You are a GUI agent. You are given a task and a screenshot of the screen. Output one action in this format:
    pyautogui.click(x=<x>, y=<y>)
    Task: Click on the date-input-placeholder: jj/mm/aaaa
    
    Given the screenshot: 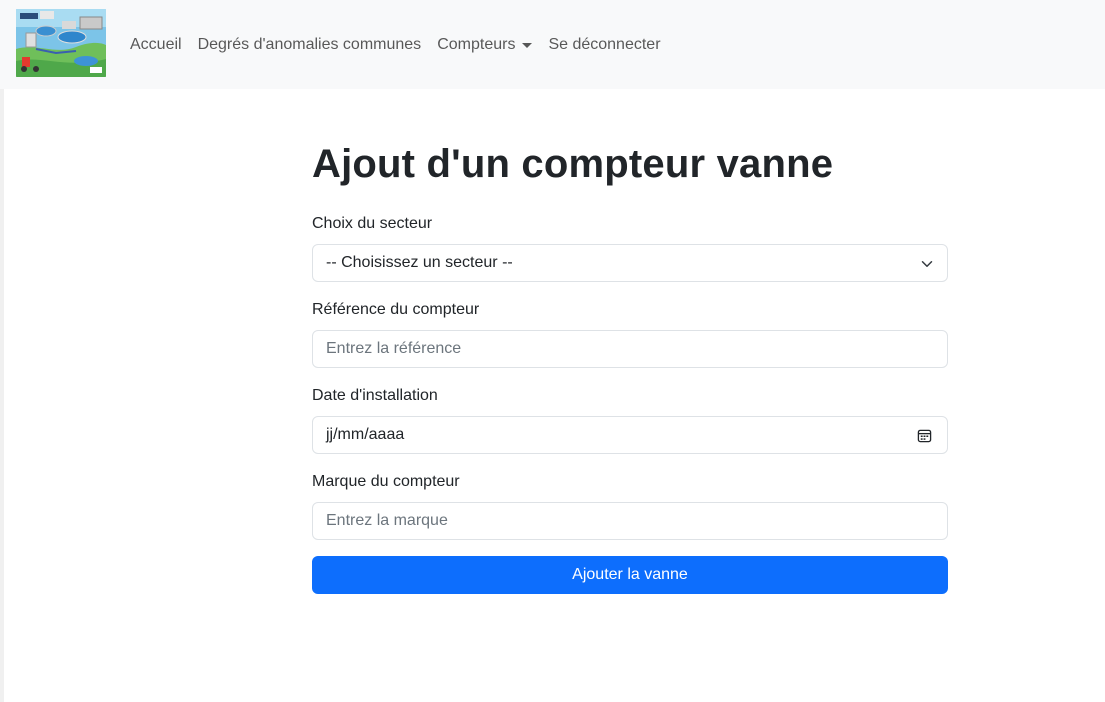 What is the action you would take?
    pyautogui.click(x=365, y=434)
    